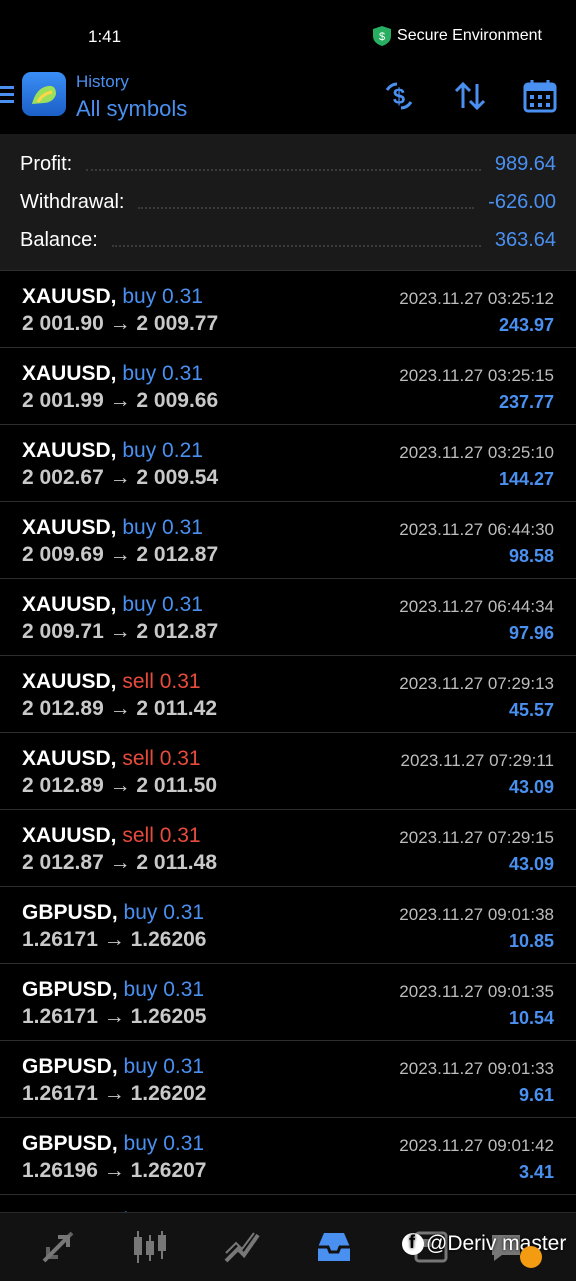 This screenshot has width=576, height=1281. What do you see at coordinates (288, 240) in the screenshot?
I see `balance-row: Balance: 363.64` at bounding box center [288, 240].